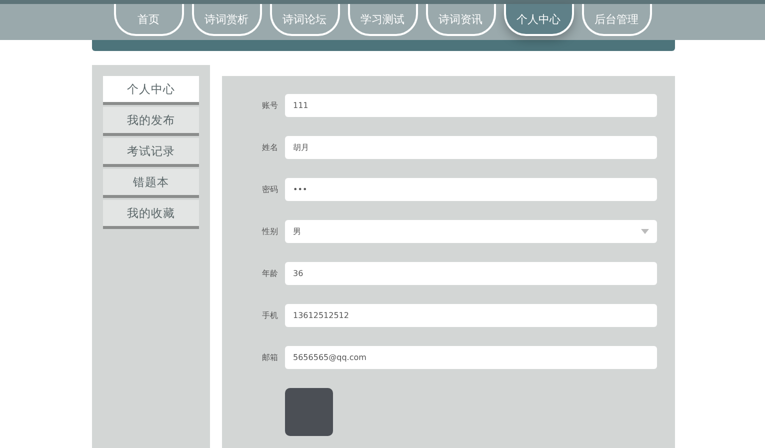 This screenshot has width=765, height=448. I want to click on sidebar-item: 我的发布, so click(151, 121).